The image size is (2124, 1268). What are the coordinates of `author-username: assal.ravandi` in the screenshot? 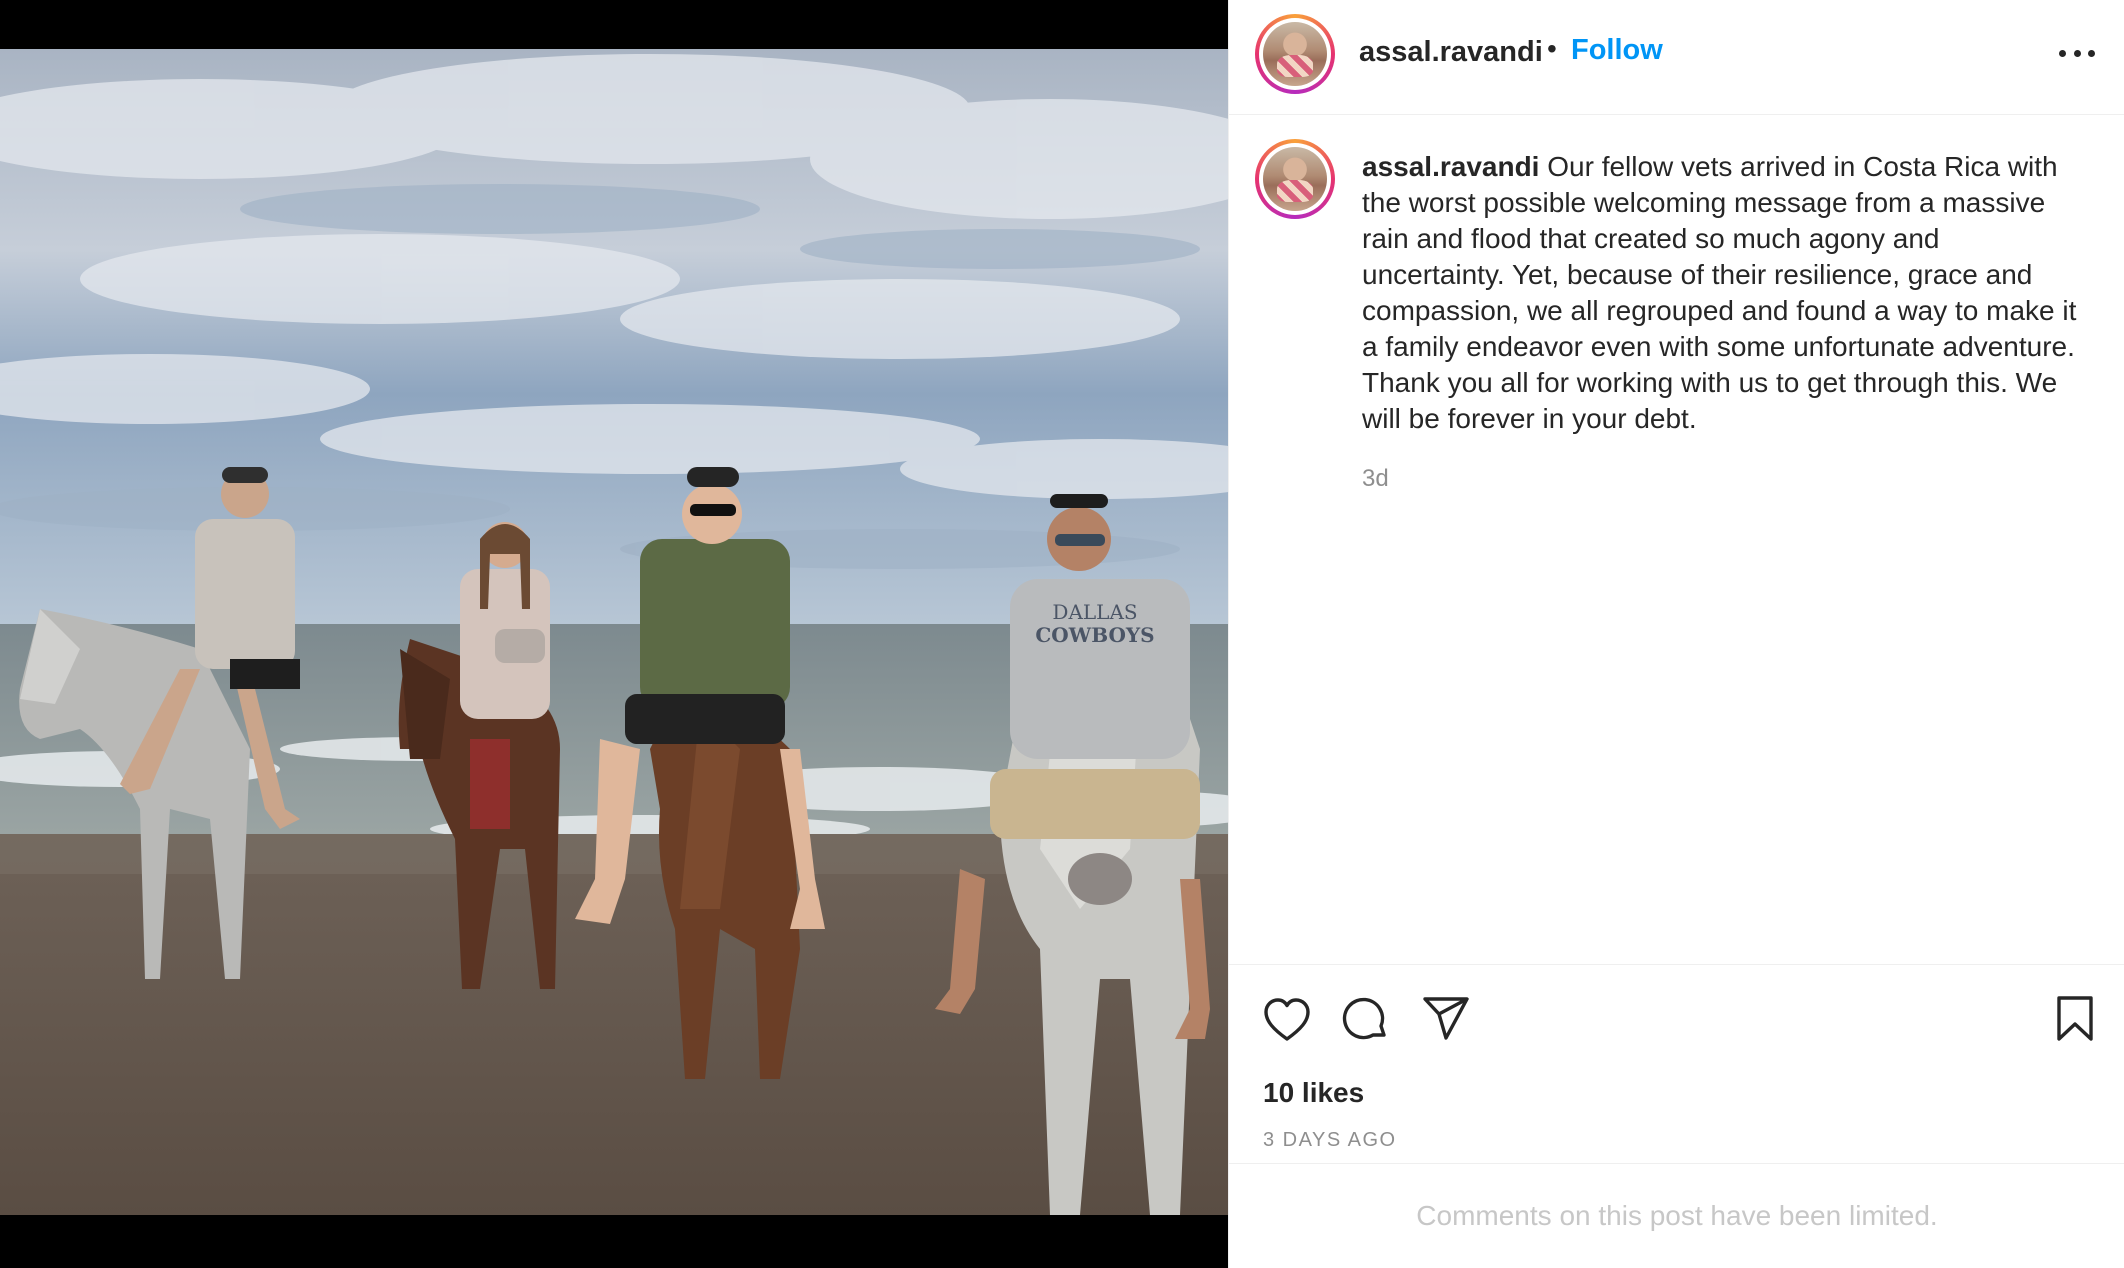 It's located at (1451, 52).